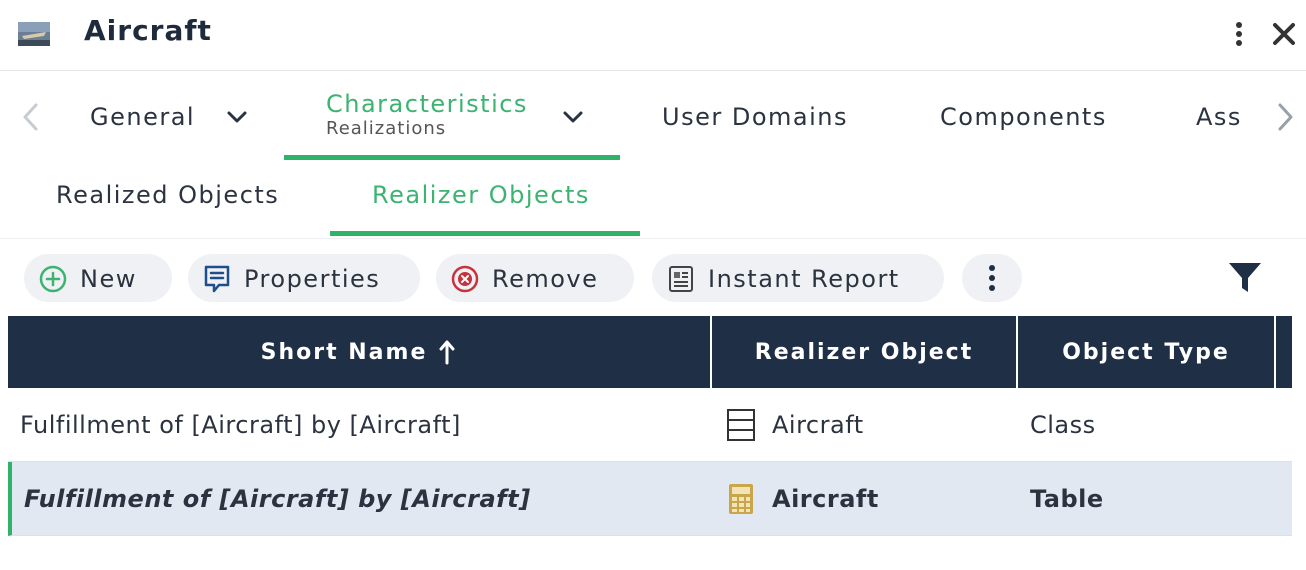  What do you see at coordinates (34, 34) in the screenshot?
I see `aircraft-image-icon` at bounding box center [34, 34].